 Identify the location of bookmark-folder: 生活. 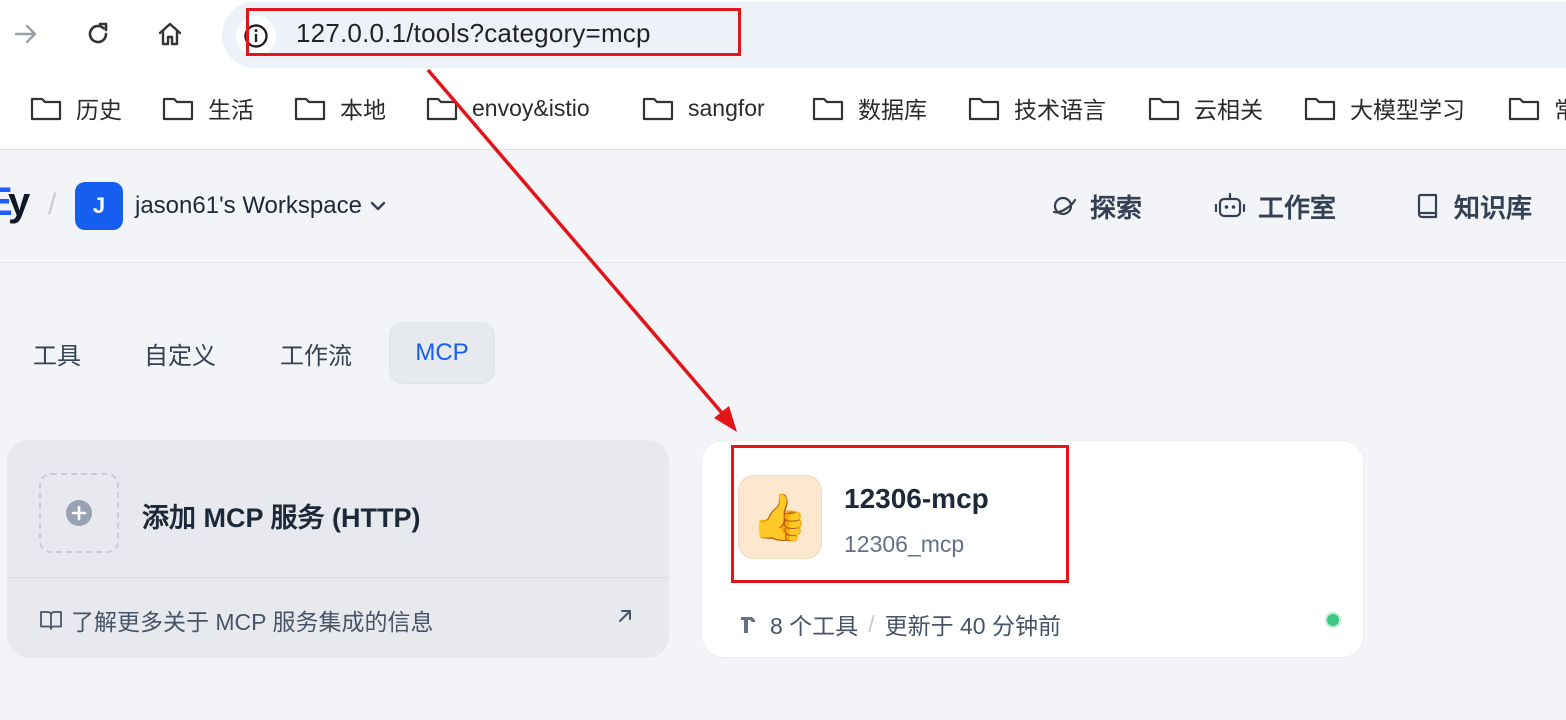
(208, 108).